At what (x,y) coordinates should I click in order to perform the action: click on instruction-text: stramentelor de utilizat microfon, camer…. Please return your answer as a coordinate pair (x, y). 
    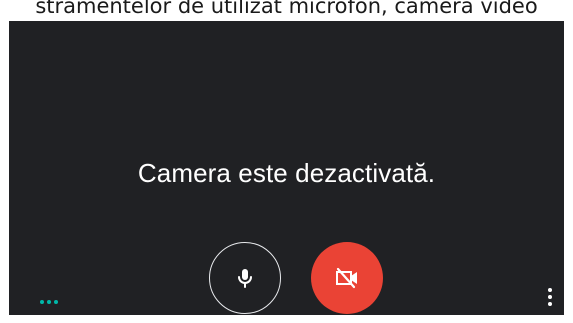
    Looking at the image, I should click on (286, 9).